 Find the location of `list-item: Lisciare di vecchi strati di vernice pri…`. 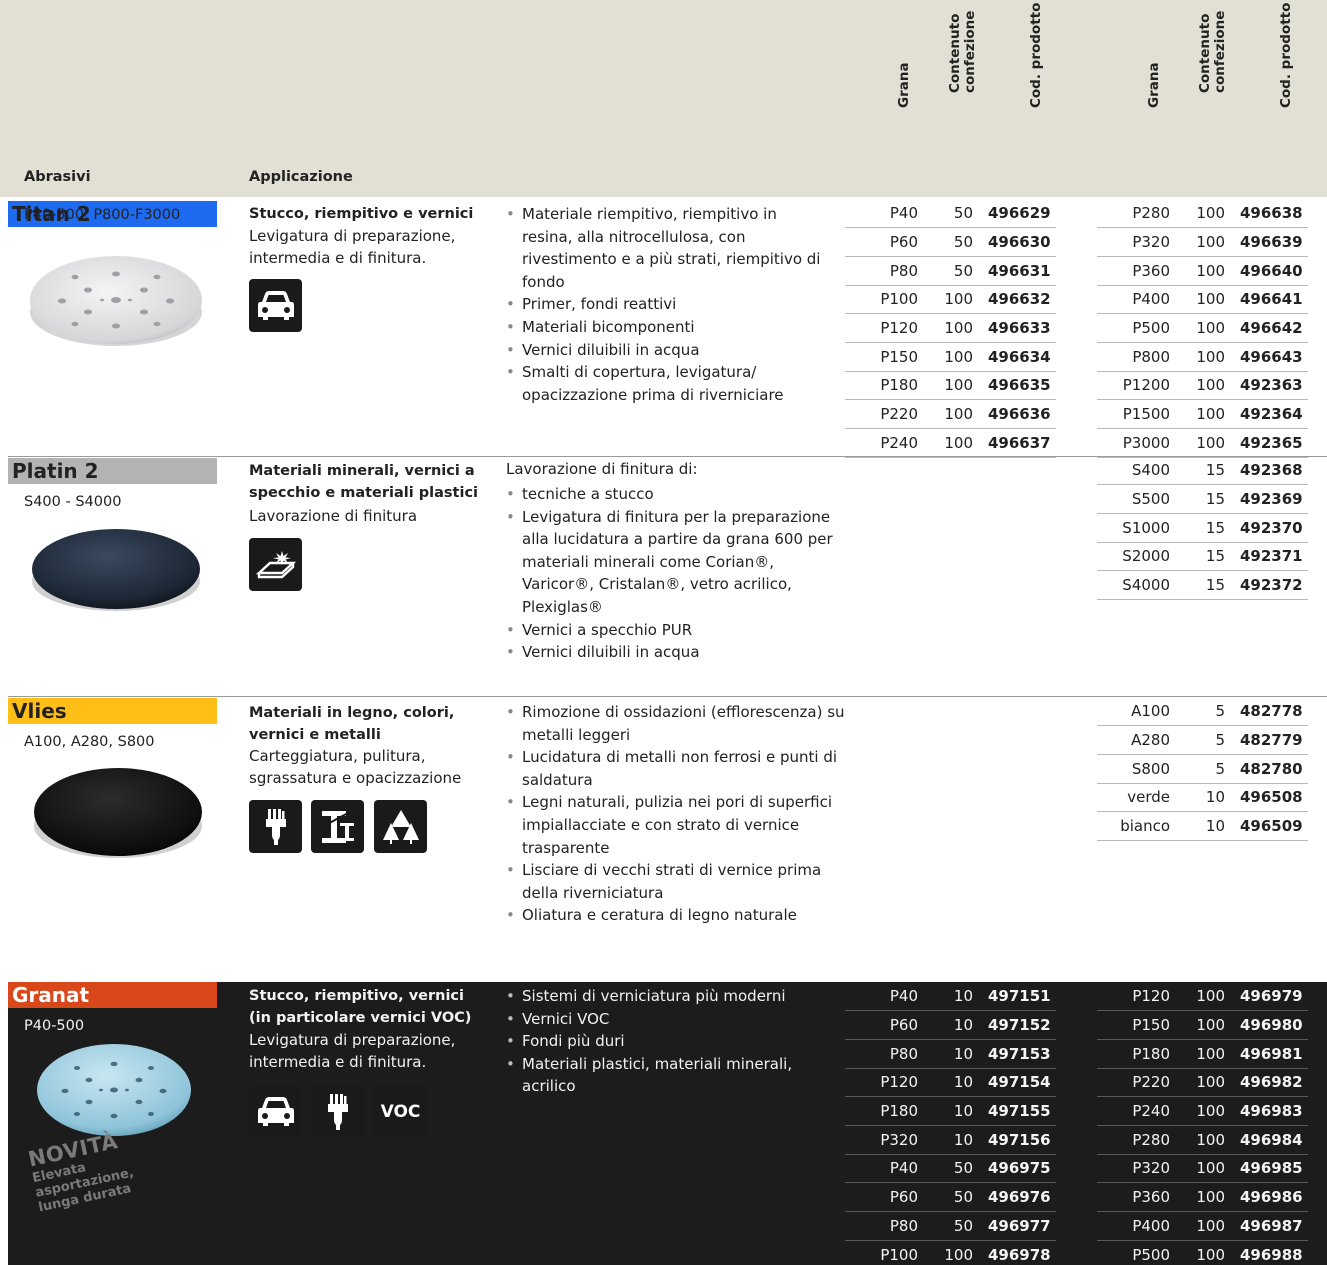

list-item: Lisciare di vecchi strati di vernice pri… is located at coordinates (678, 881).